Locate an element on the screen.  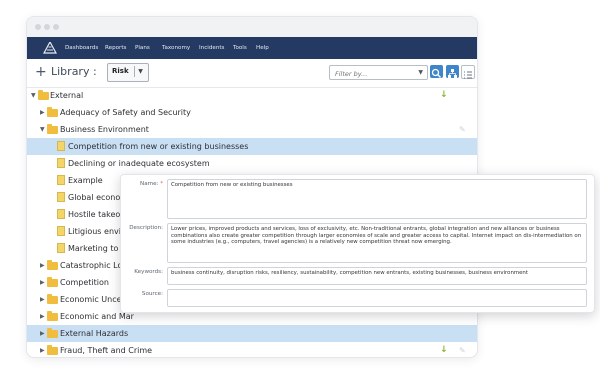
library-toolbar: + Library : Risk ▼ ▼ is located at coordinates (252, 73).